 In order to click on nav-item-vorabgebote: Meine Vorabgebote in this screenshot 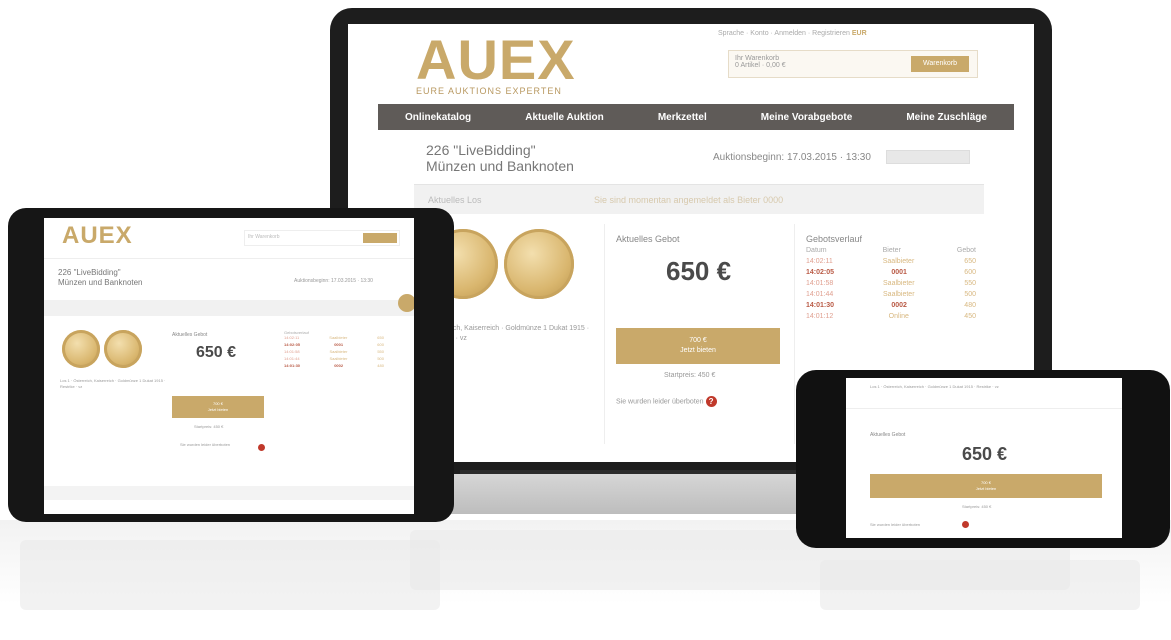, I will do `click(807, 117)`.